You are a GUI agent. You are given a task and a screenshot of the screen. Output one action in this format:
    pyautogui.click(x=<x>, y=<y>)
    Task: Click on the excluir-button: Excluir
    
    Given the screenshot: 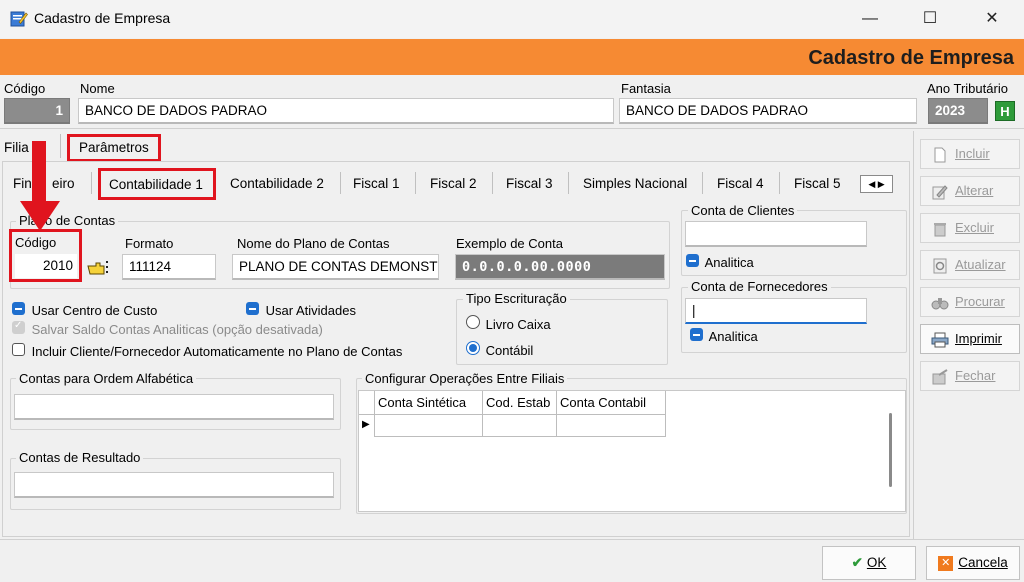 What is the action you would take?
    pyautogui.click(x=970, y=228)
    